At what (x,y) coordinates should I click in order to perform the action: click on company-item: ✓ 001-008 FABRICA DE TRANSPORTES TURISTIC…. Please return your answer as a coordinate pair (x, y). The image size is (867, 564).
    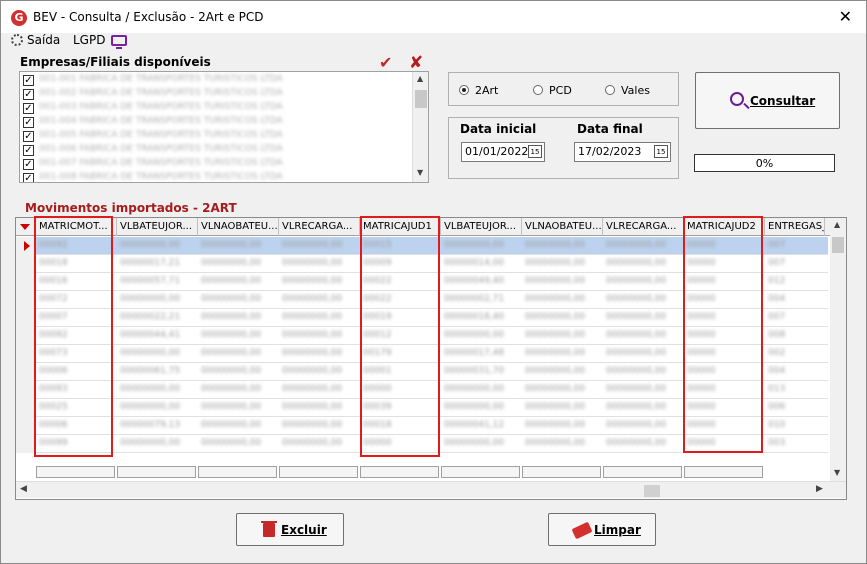
    Looking at the image, I should click on (218, 177).